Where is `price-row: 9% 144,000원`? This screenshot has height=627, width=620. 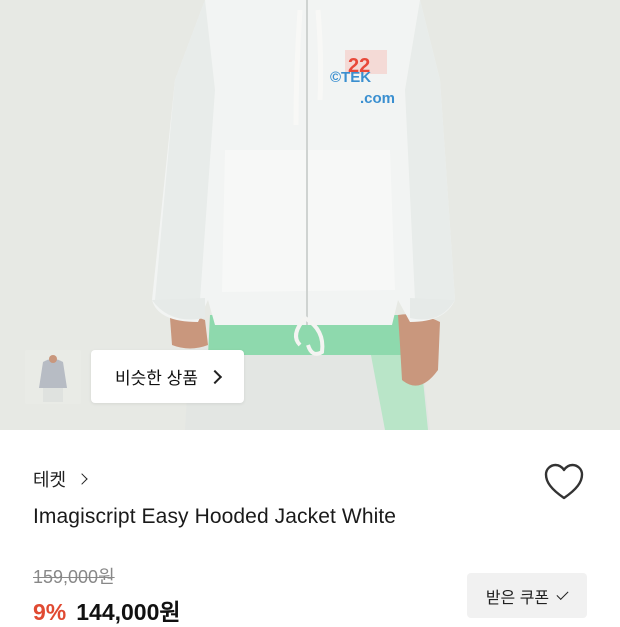 price-row: 9% 144,000원 is located at coordinates (107, 610).